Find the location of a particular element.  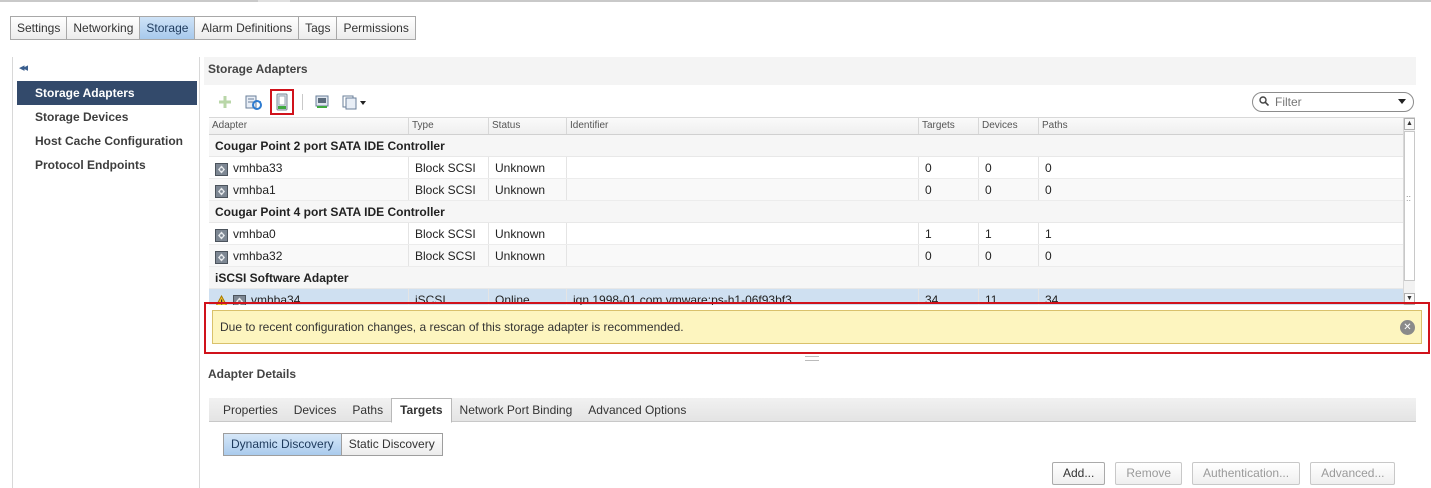

page-title: Storage Adapters is located at coordinates (258, 69).